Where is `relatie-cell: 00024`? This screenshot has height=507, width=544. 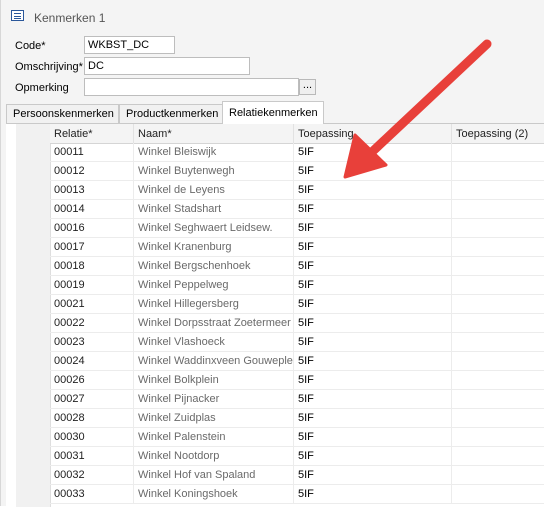 relatie-cell: 00024 is located at coordinates (92, 361).